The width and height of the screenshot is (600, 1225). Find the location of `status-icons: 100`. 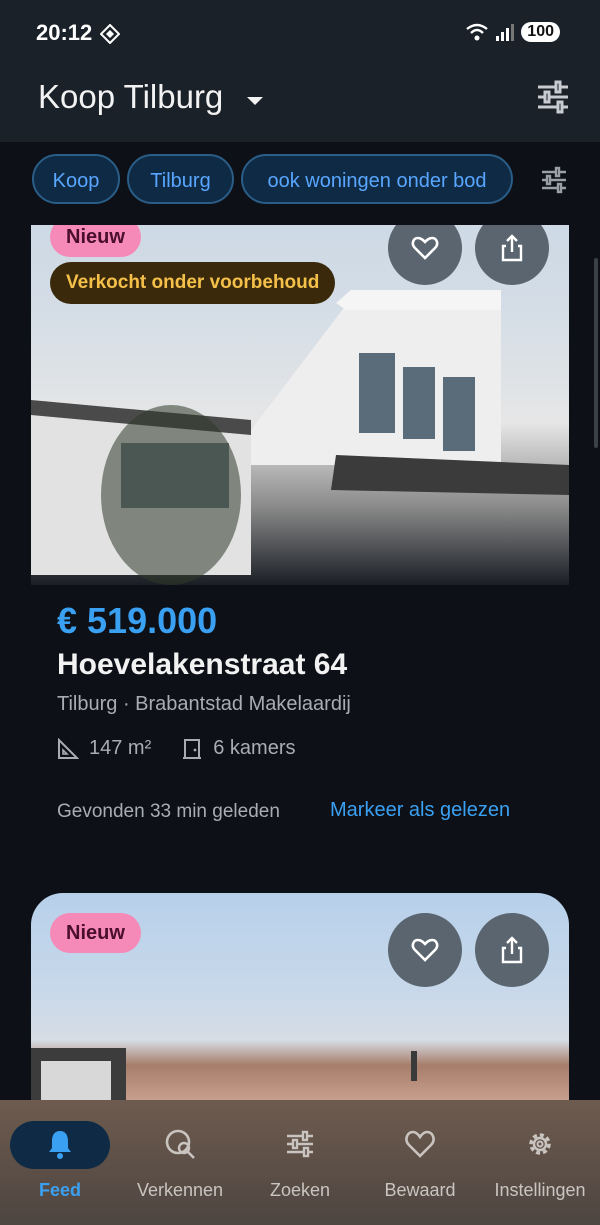

status-icons: 100 is located at coordinates (512, 32).